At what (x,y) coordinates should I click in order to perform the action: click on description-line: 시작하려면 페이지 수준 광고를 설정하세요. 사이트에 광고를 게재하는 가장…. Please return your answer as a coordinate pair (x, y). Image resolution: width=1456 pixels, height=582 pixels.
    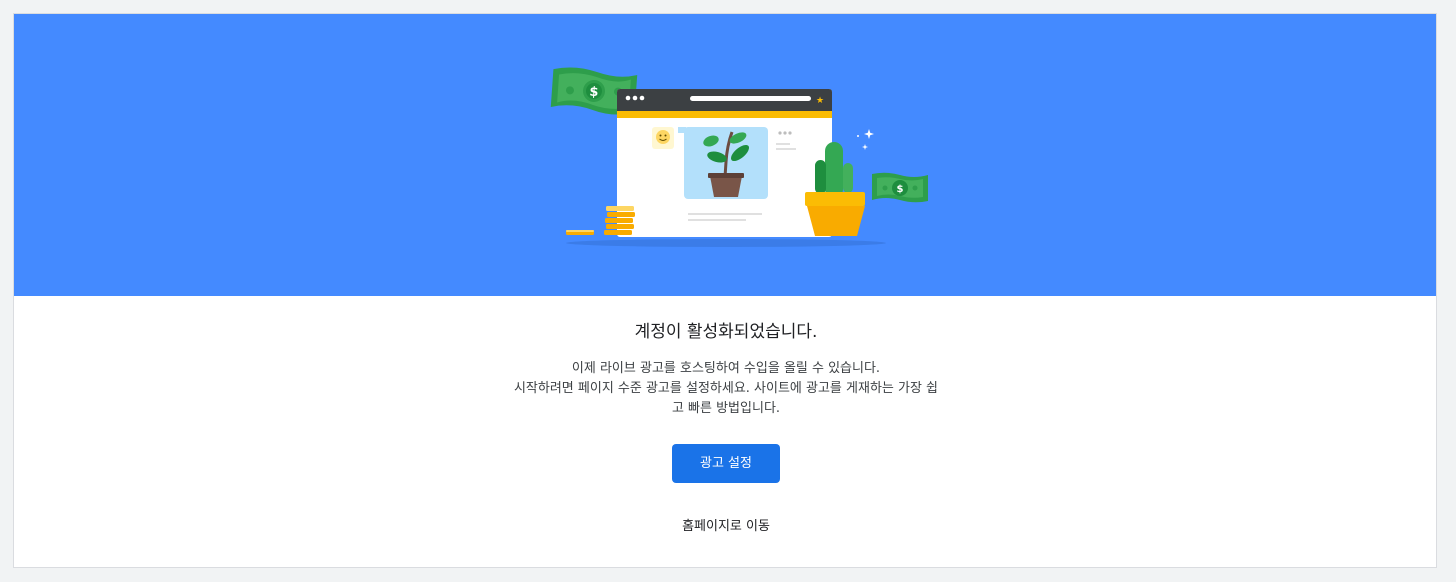
    Looking at the image, I should click on (726, 388).